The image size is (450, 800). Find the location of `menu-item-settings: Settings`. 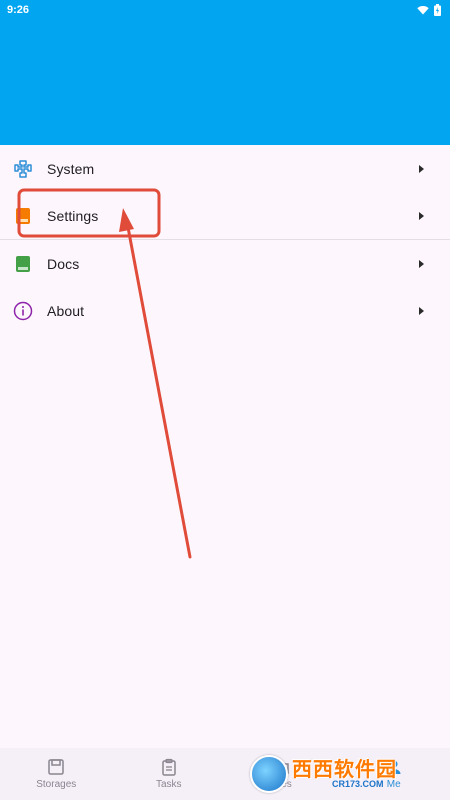

menu-item-settings: Settings is located at coordinates (225, 215).